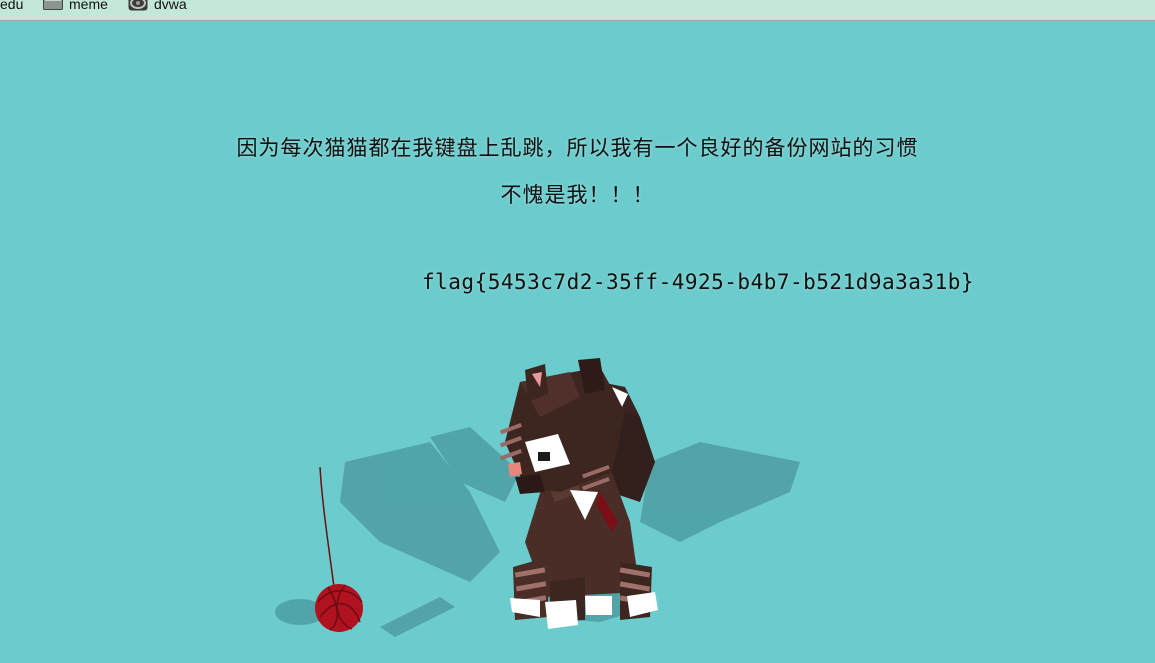  I want to click on bookmarks-bar: edu meme dvwa, so click(577, 10).